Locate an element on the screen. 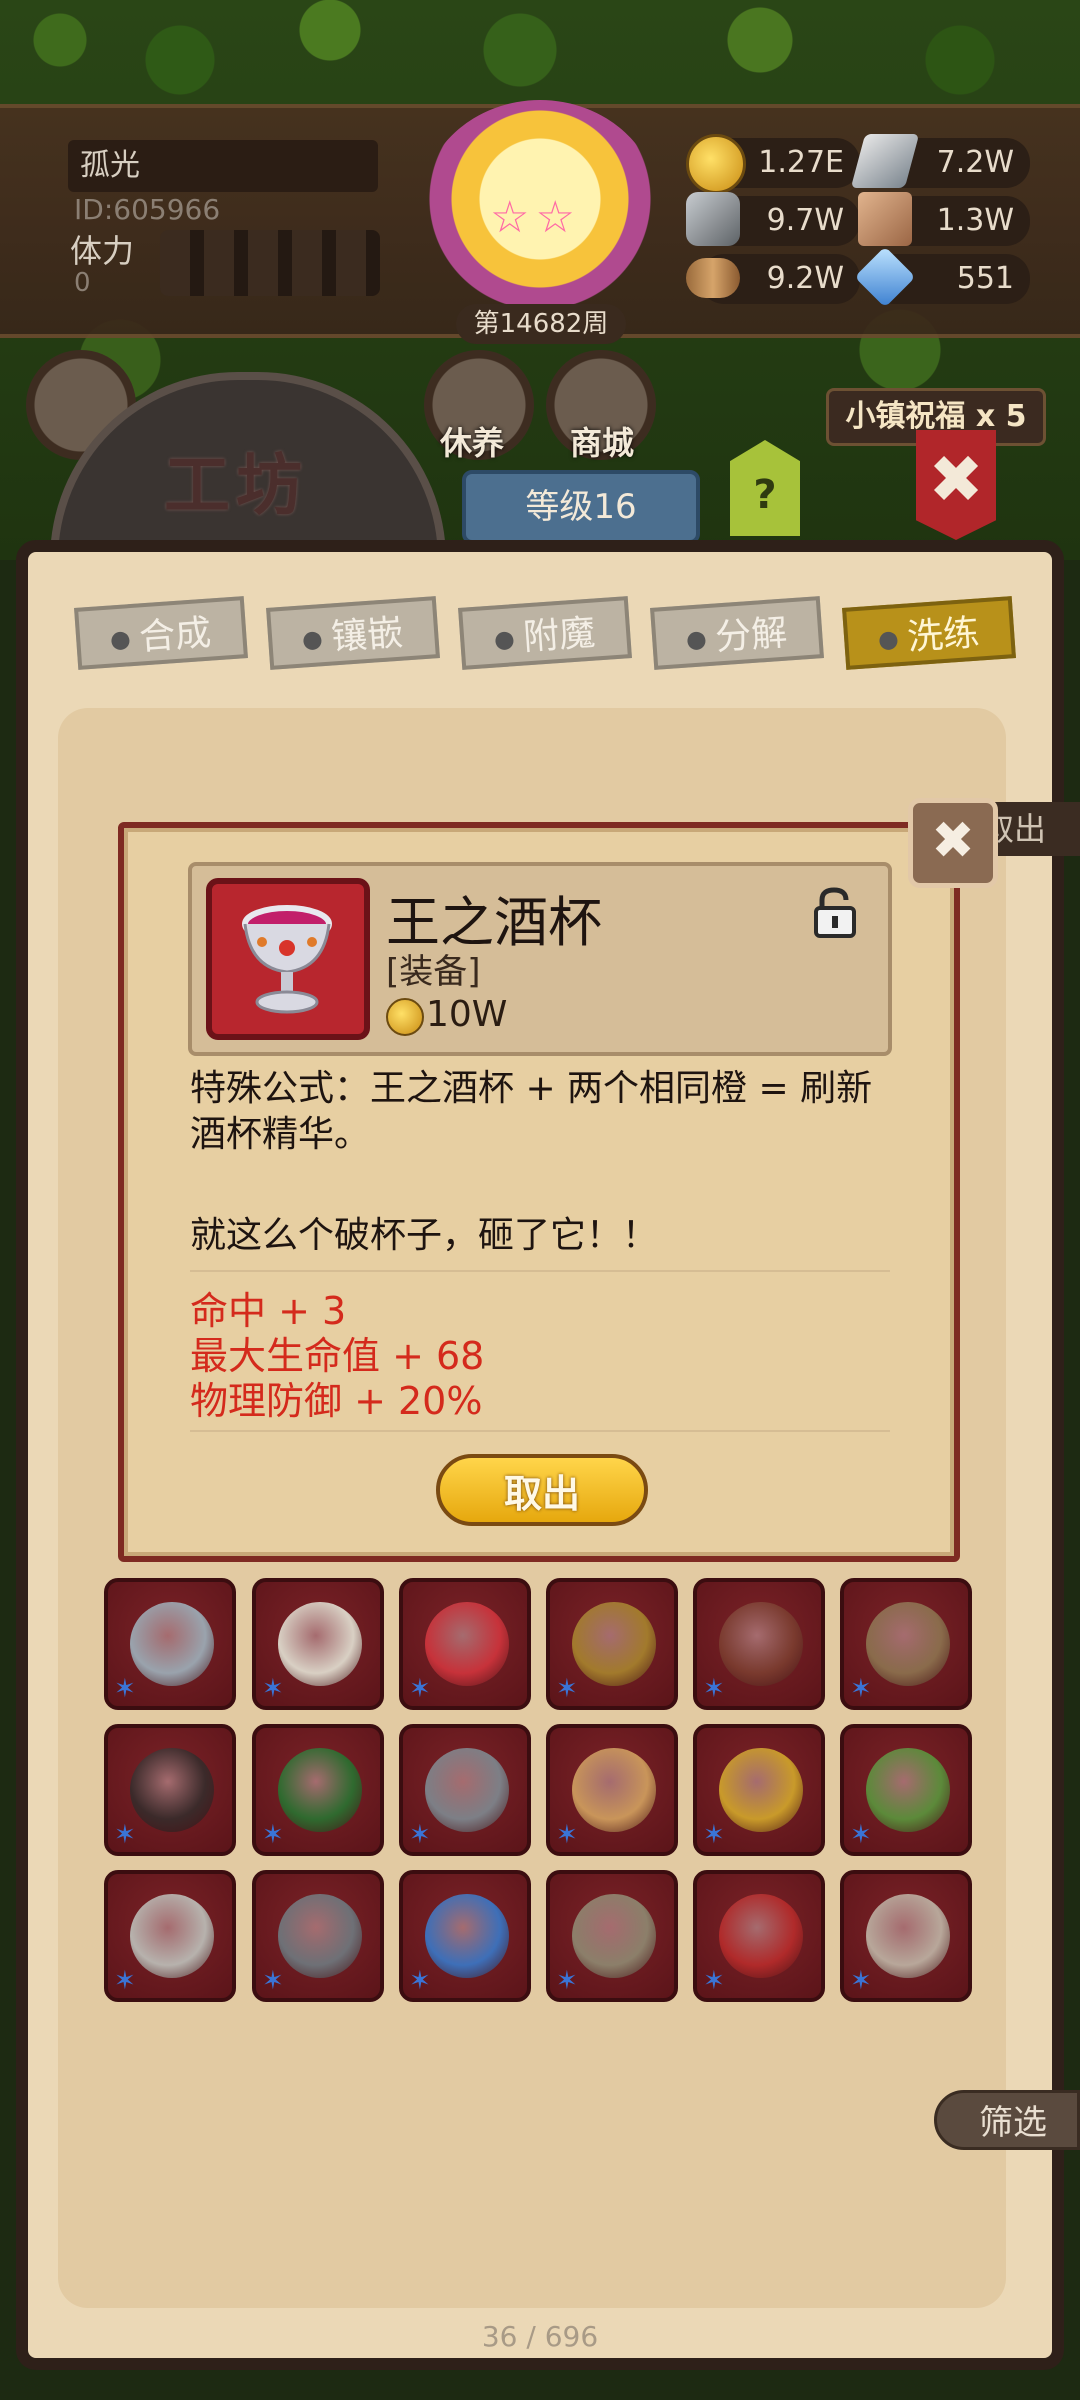 The height and width of the screenshot is (2400, 1080). iron-glove-icon is located at coordinates (320, 1936).